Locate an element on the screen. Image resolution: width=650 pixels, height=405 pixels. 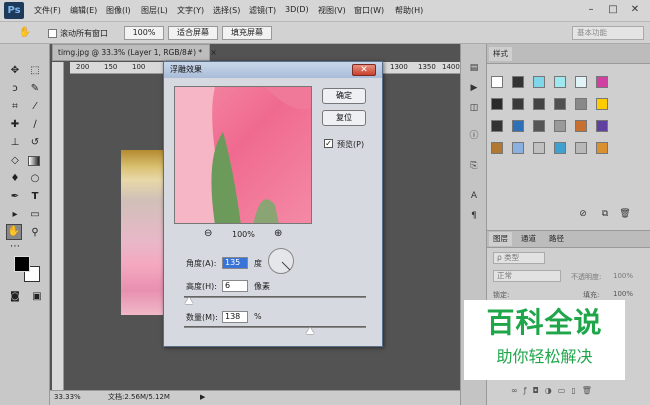
menu-edit: 编辑(E) is located at coordinates (83, 10).